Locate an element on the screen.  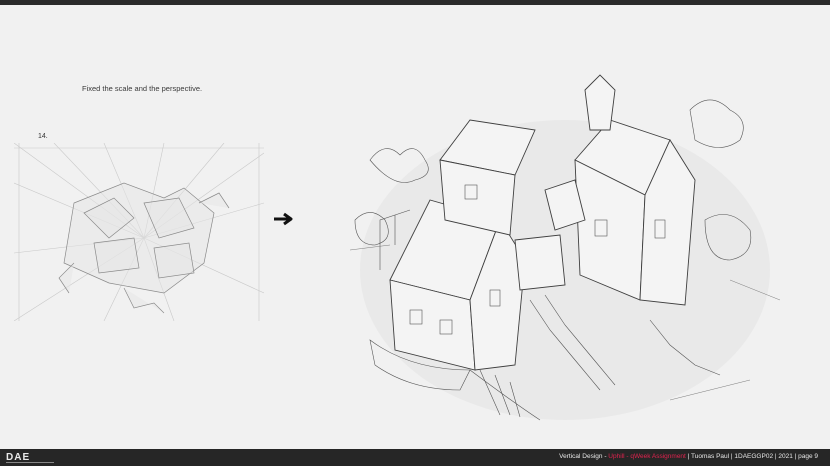
footer-project: Uphill - qWeek Assignment is located at coordinates (647, 456).